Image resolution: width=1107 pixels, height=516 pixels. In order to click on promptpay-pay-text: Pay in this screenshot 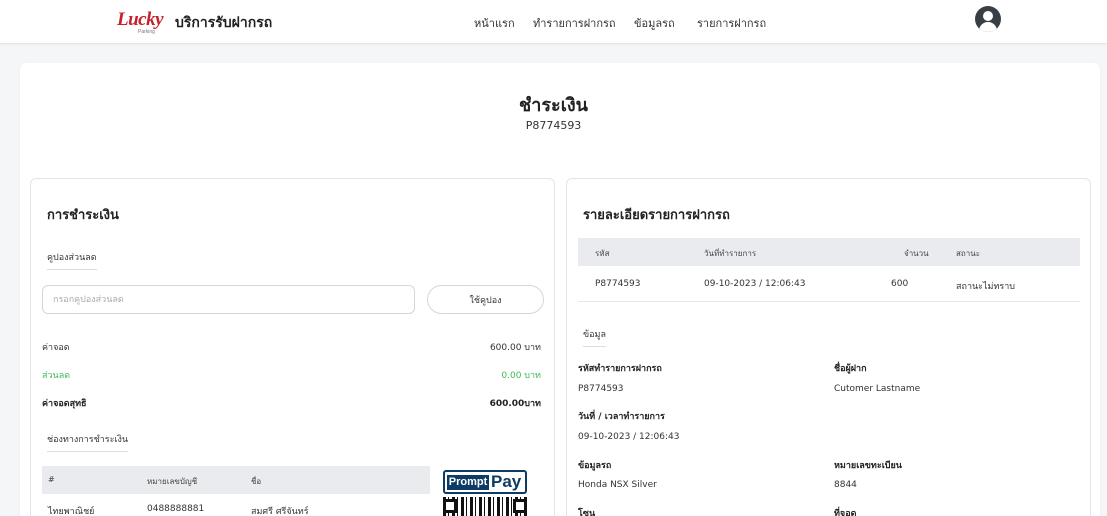, I will do `click(506, 481)`.